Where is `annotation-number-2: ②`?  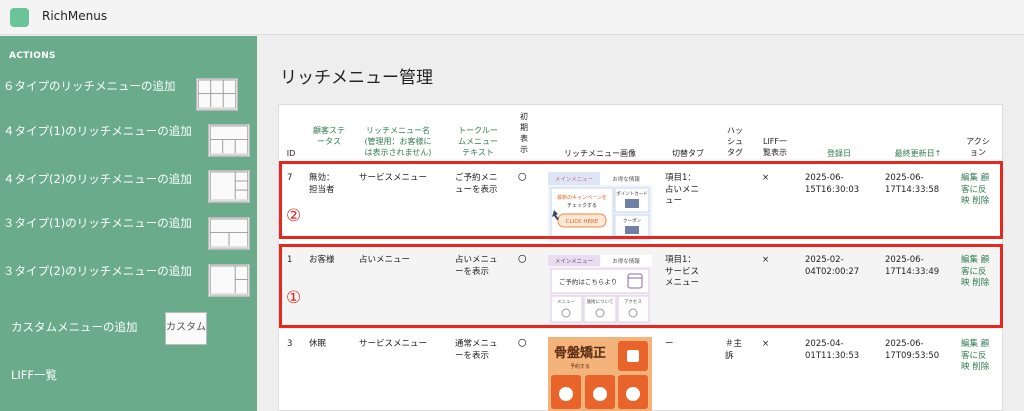 annotation-number-2: ② is located at coordinates (294, 216).